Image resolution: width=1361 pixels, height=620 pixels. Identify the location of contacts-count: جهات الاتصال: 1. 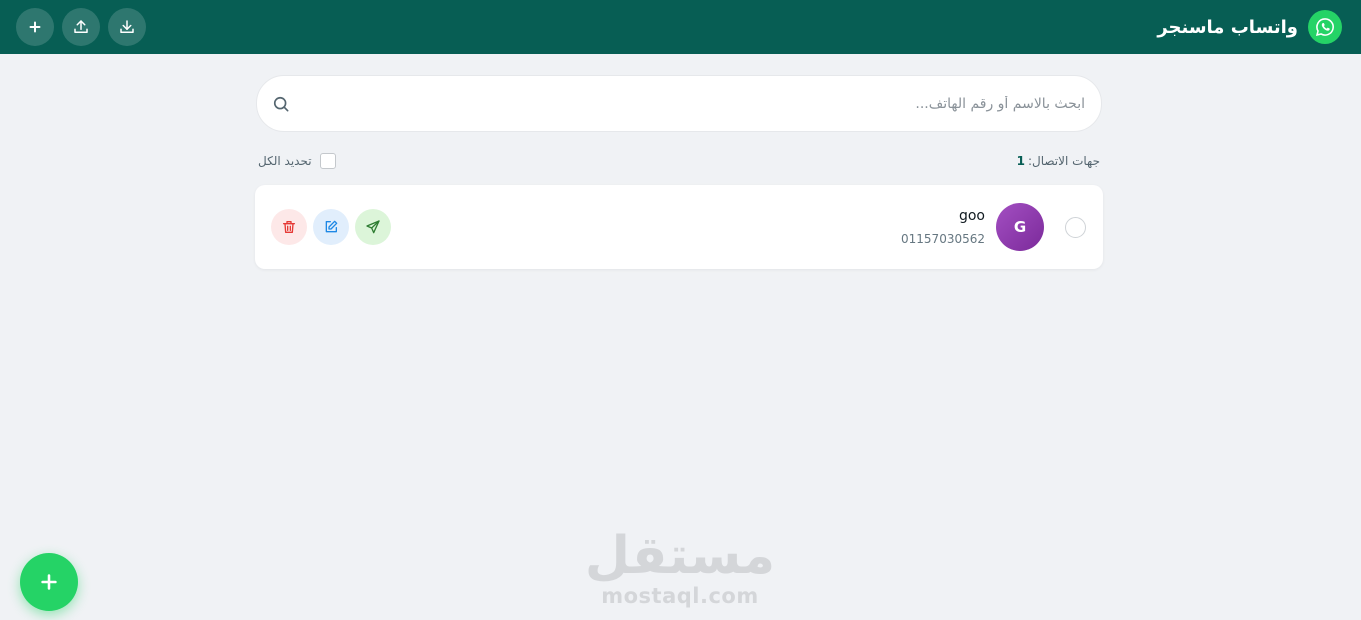
(1058, 161).